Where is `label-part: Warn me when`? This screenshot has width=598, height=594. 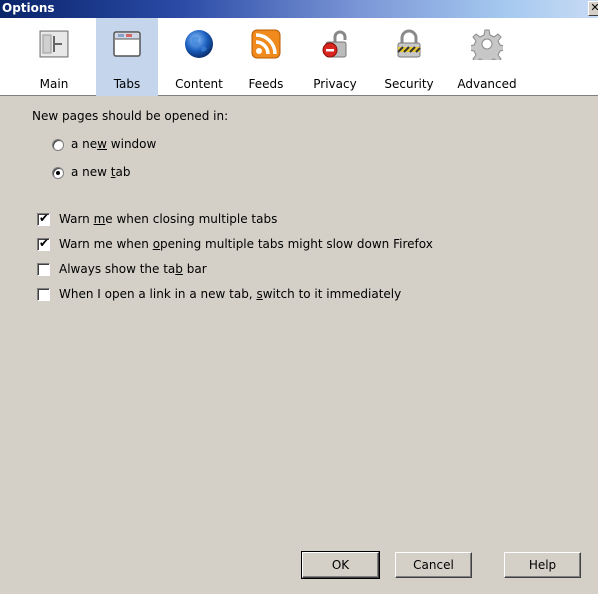 label-part: Warn me when is located at coordinates (106, 244).